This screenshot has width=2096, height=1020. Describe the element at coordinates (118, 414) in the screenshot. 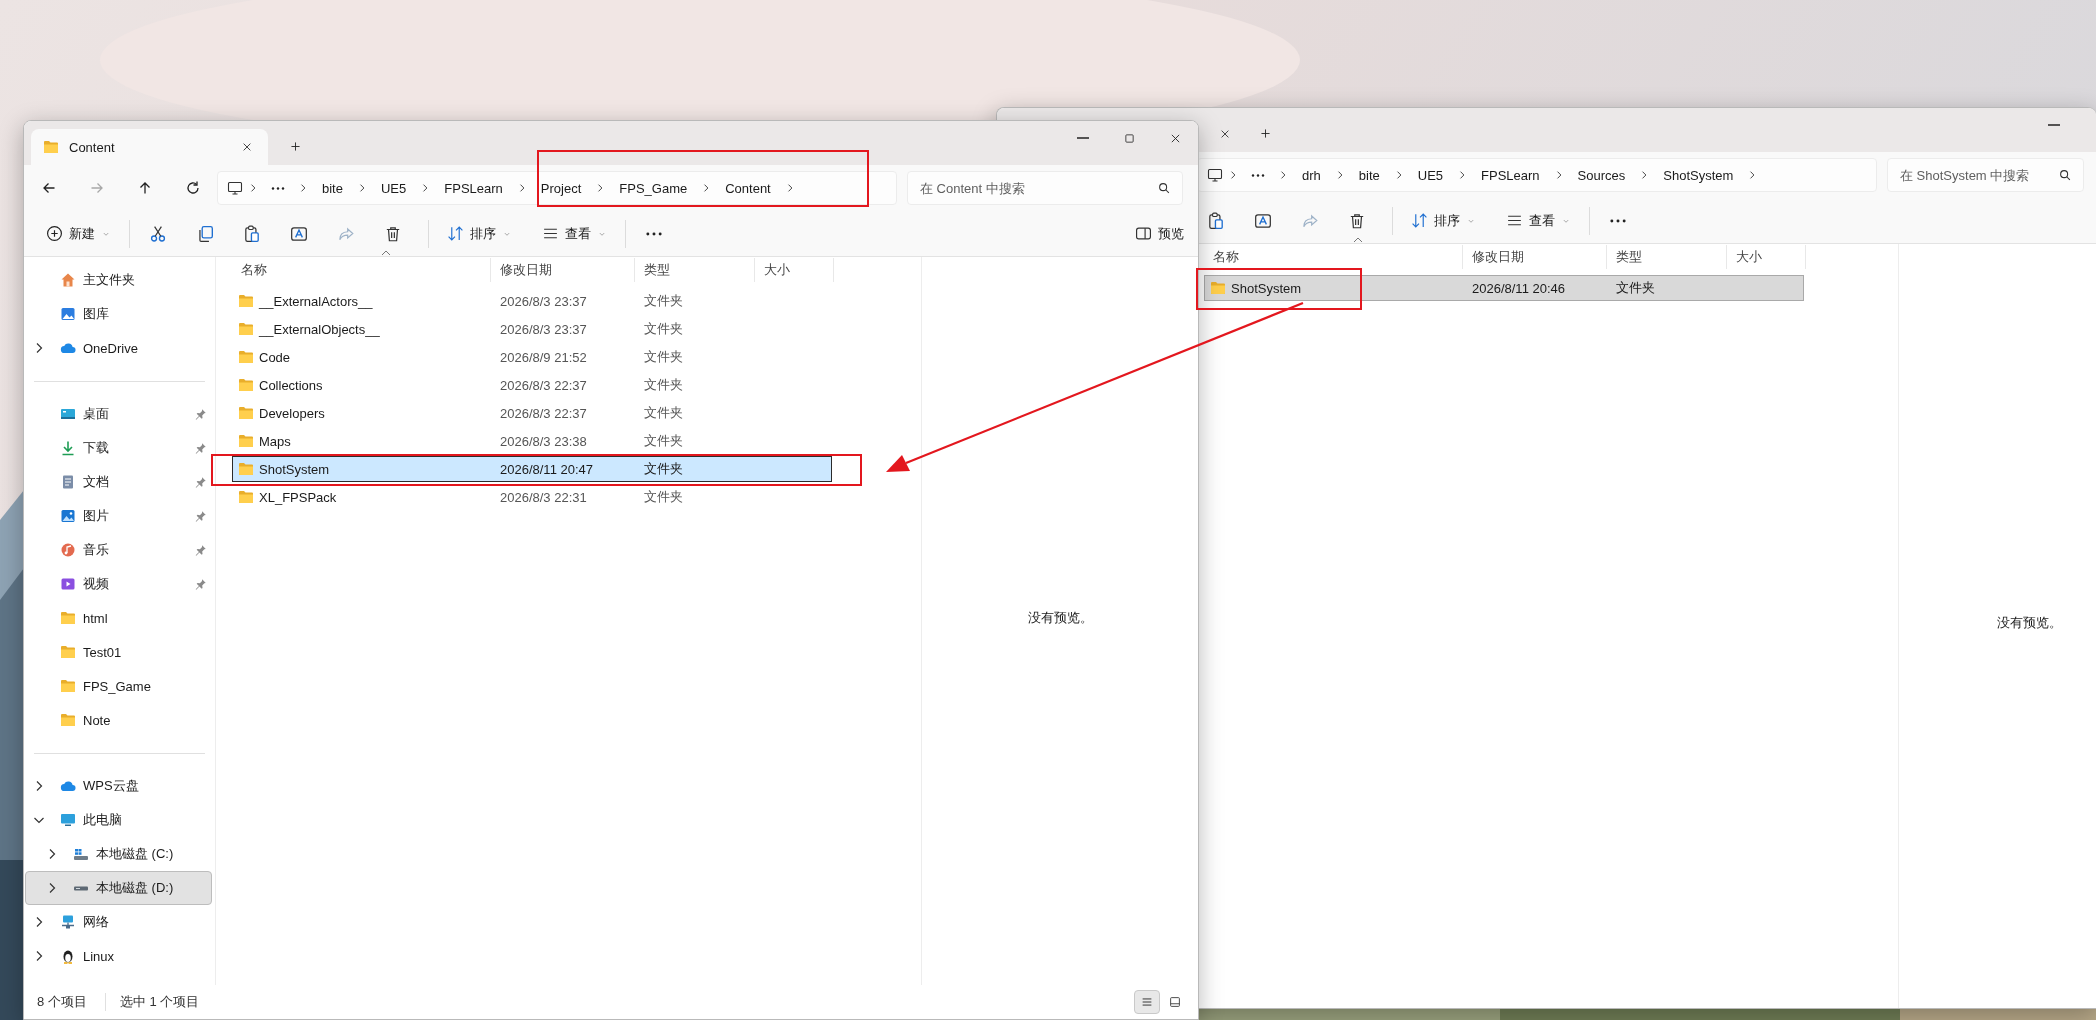

I see `sidebar-item: 桌面` at that location.